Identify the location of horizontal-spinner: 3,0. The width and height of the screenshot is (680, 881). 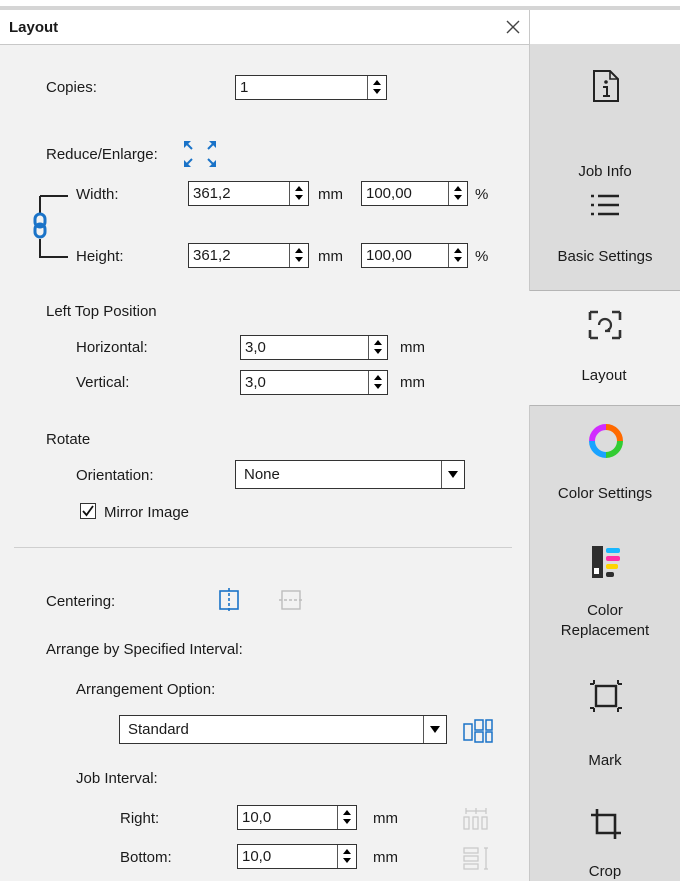
(314, 347).